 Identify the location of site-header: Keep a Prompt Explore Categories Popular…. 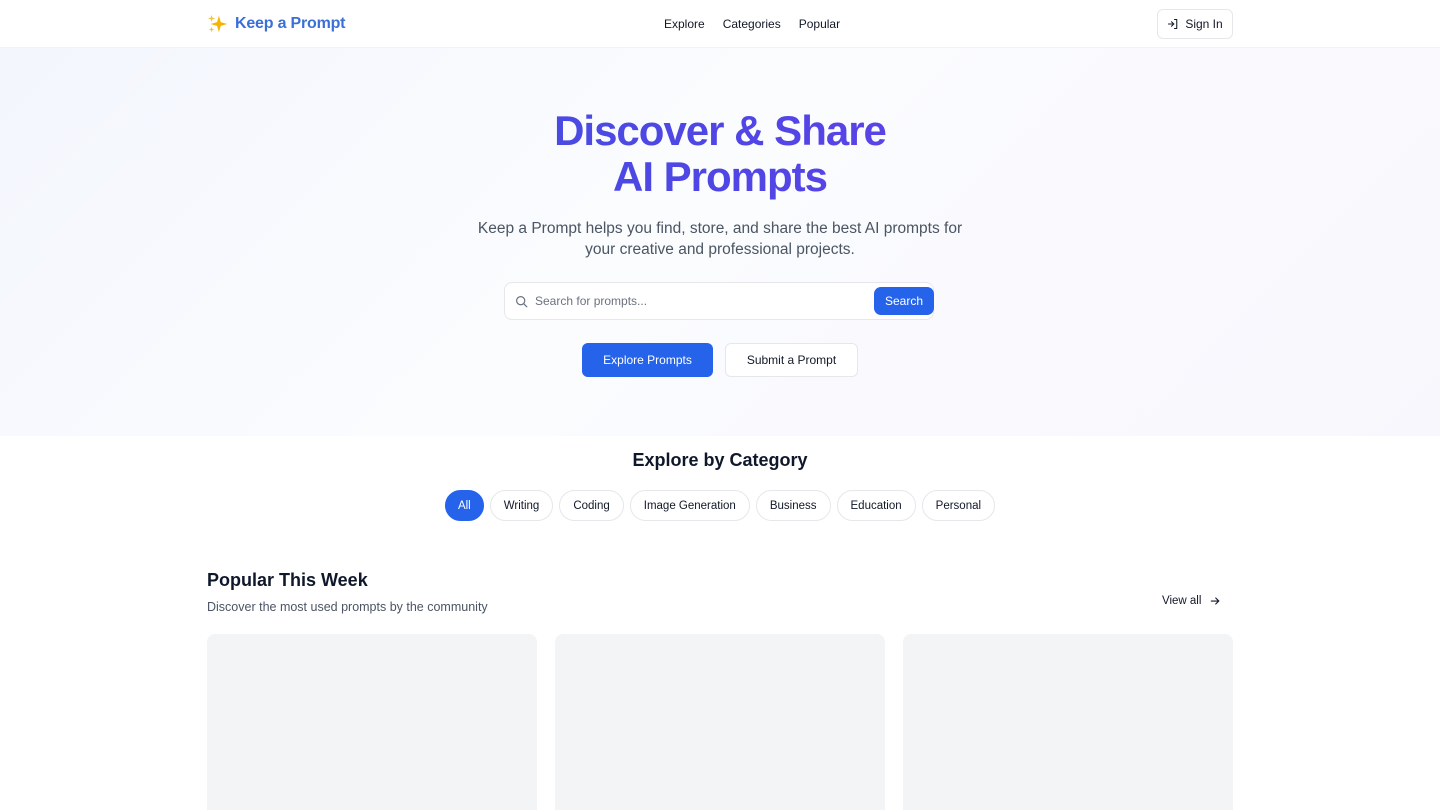
(720, 24).